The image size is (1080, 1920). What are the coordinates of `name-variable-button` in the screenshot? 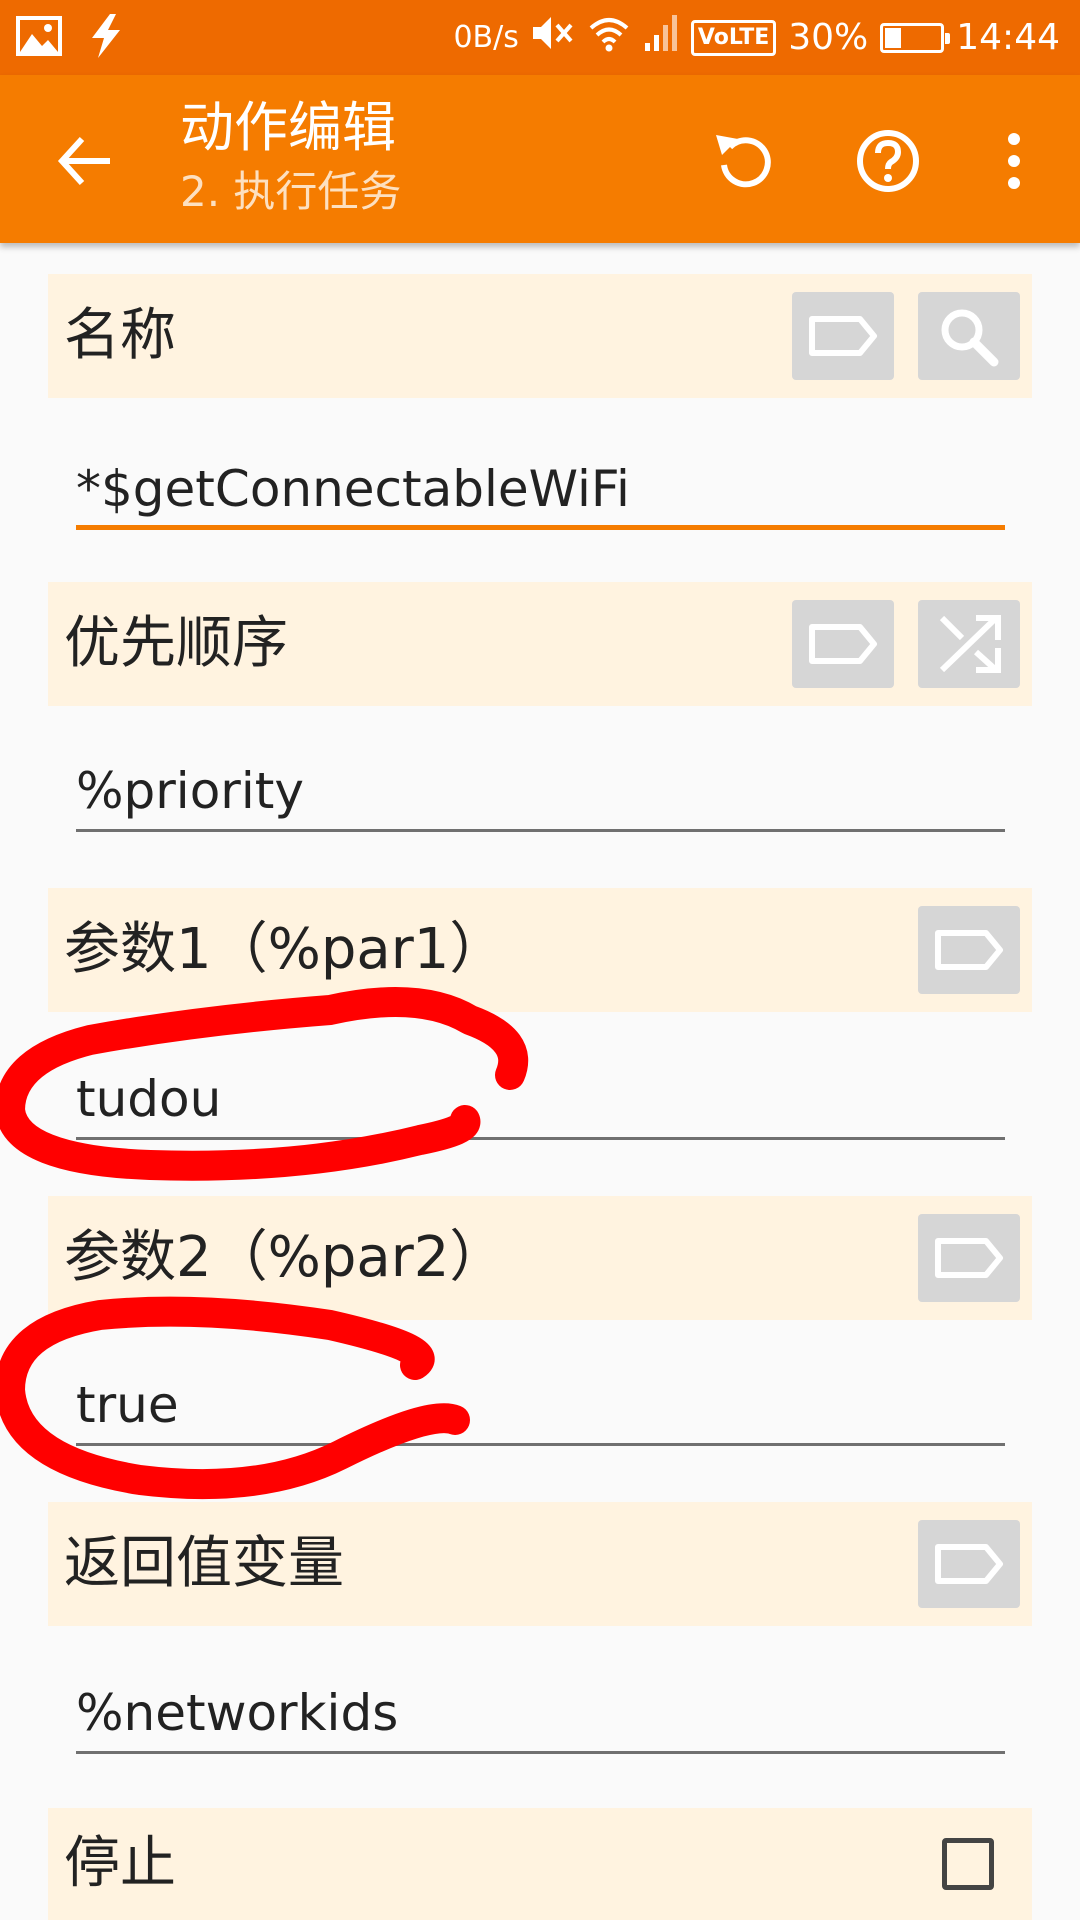 It's located at (843, 336).